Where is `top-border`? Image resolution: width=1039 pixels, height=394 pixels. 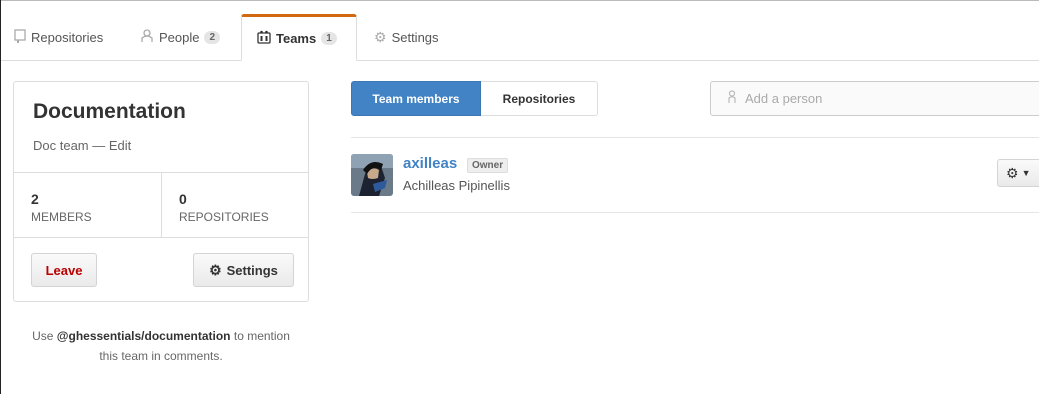 top-border is located at coordinates (520, 0).